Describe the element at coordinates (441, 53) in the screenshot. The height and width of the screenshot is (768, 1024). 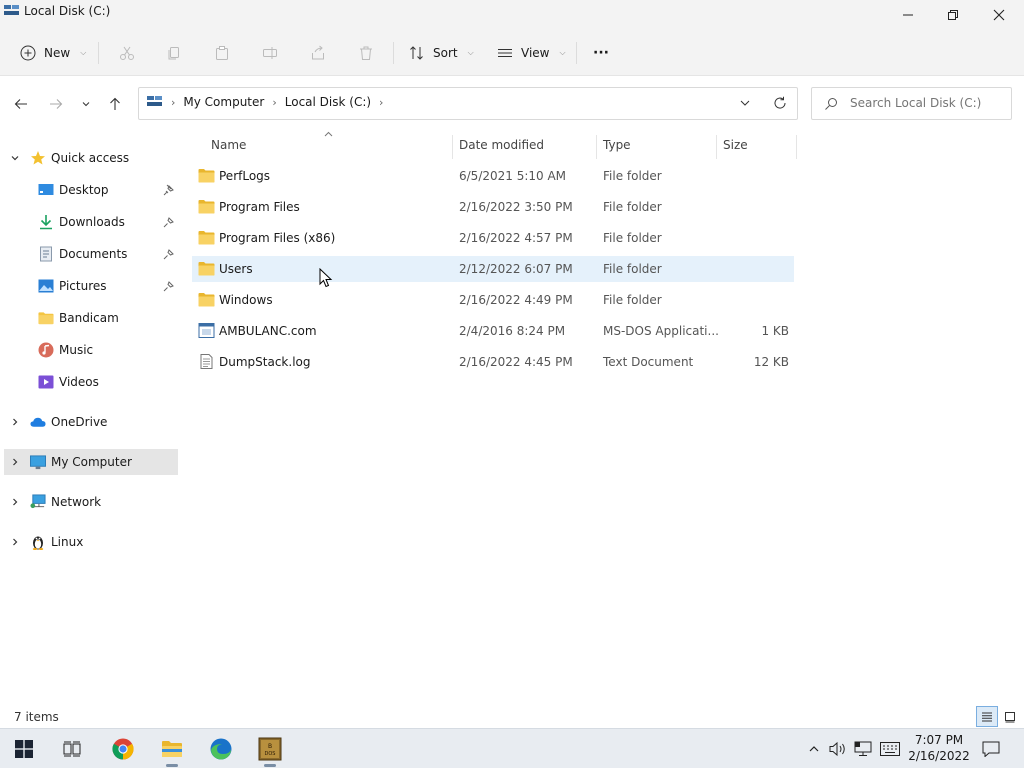
I see `sort-button: Sort ⌵` at that location.